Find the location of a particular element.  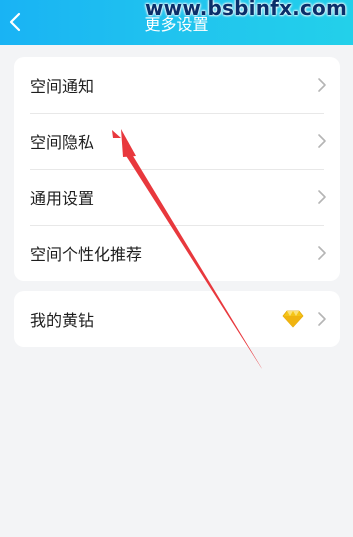

vip-group: 我的黄钻 is located at coordinates (177, 319).